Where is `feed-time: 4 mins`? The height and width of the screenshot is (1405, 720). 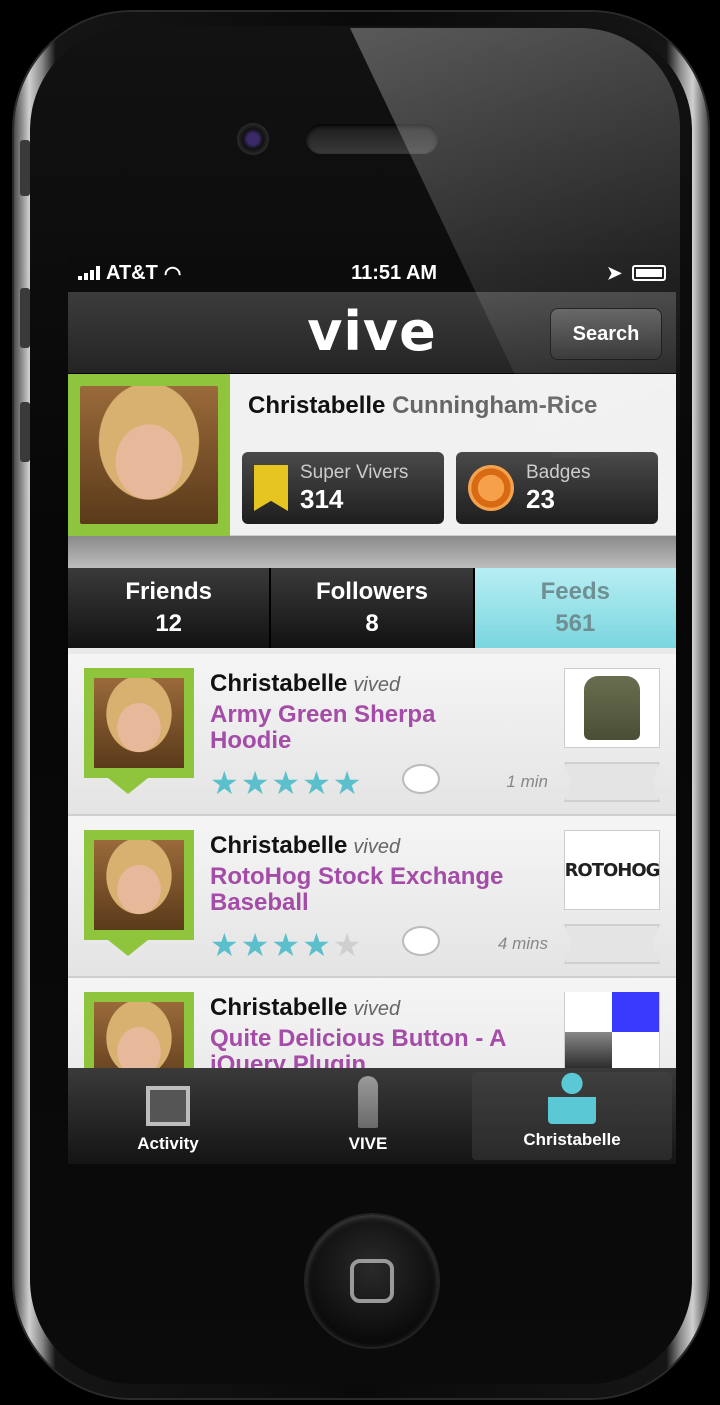
feed-time: 4 mins is located at coordinates (522, 943).